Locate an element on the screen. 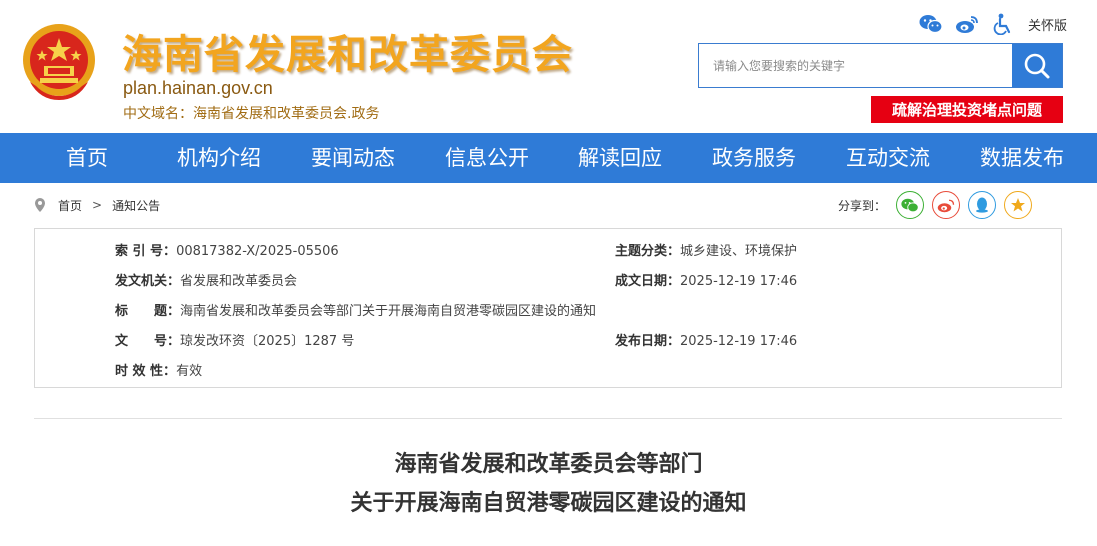  meta-title-key: 标 题： is located at coordinates (148, 311).